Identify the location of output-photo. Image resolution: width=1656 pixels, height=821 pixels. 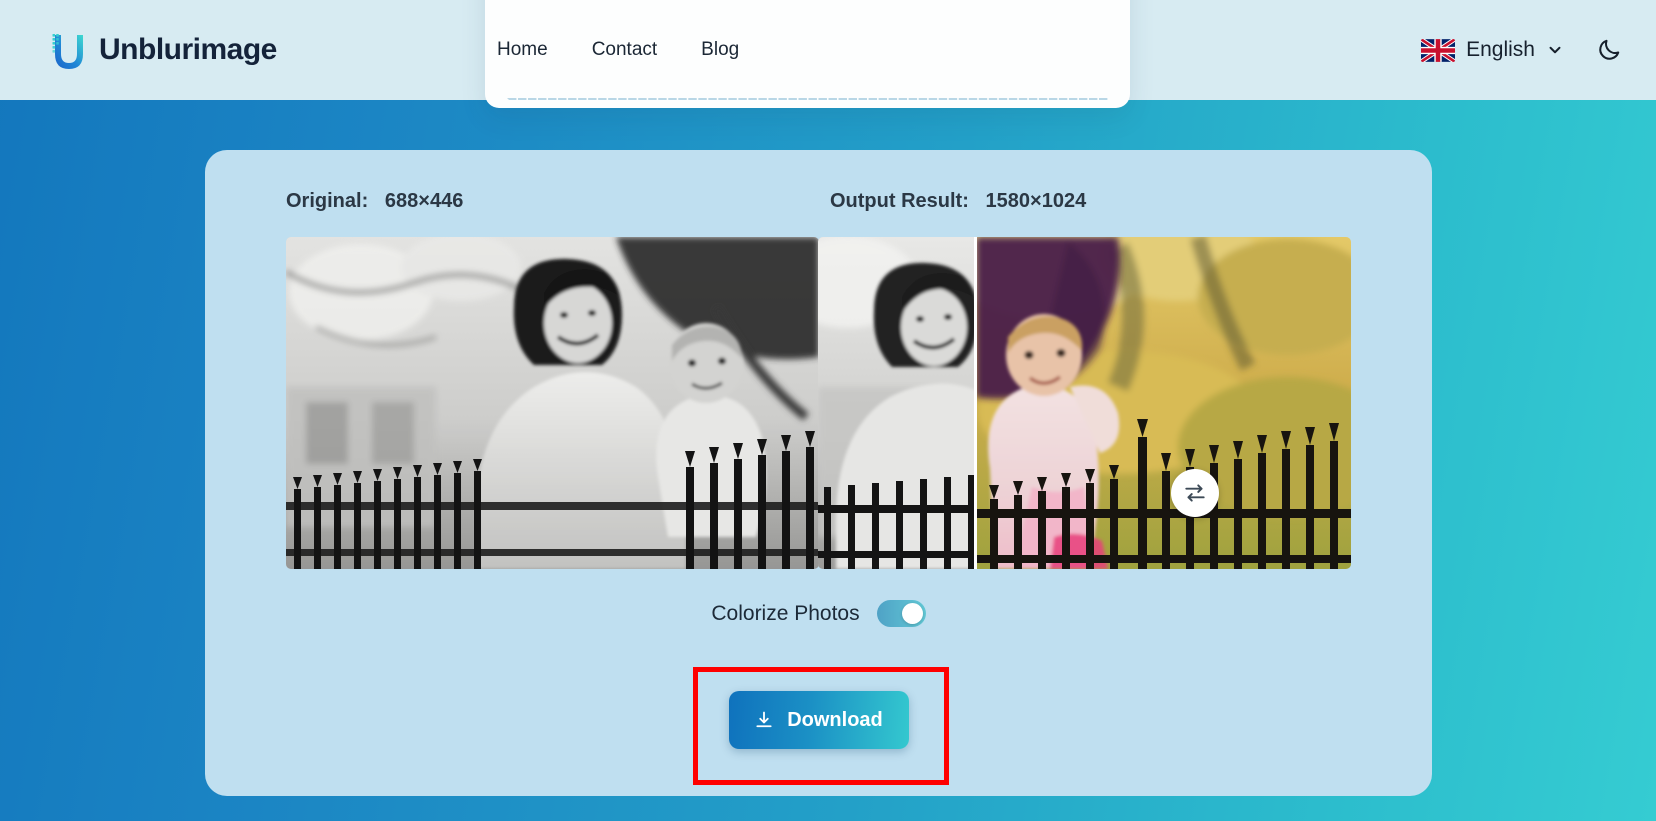
(1084, 403).